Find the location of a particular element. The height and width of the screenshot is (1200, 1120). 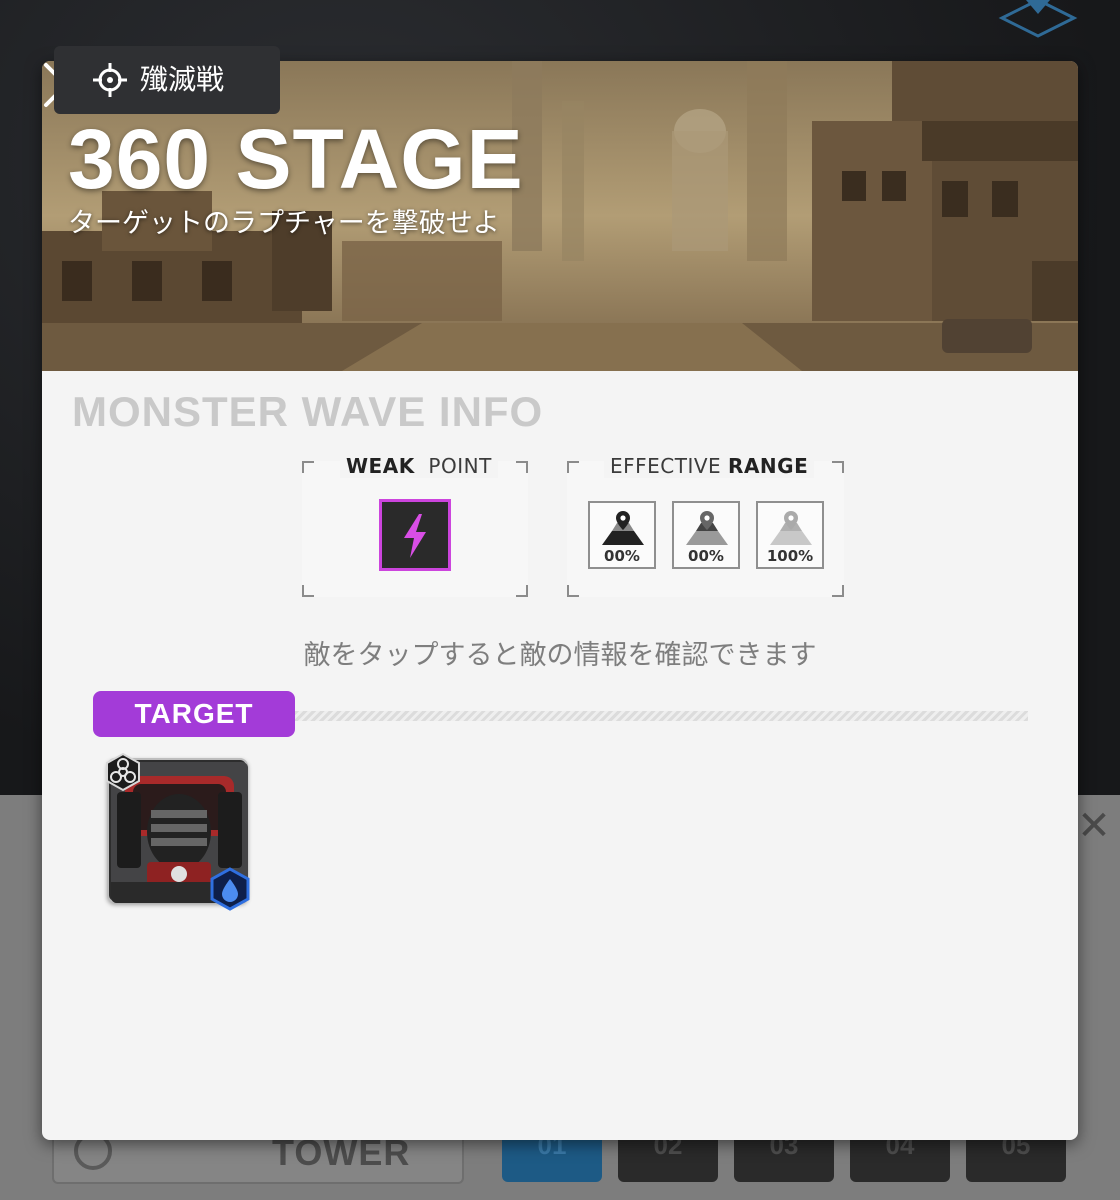

background-close-icon: ✕ is located at coordinates (1094, 826).